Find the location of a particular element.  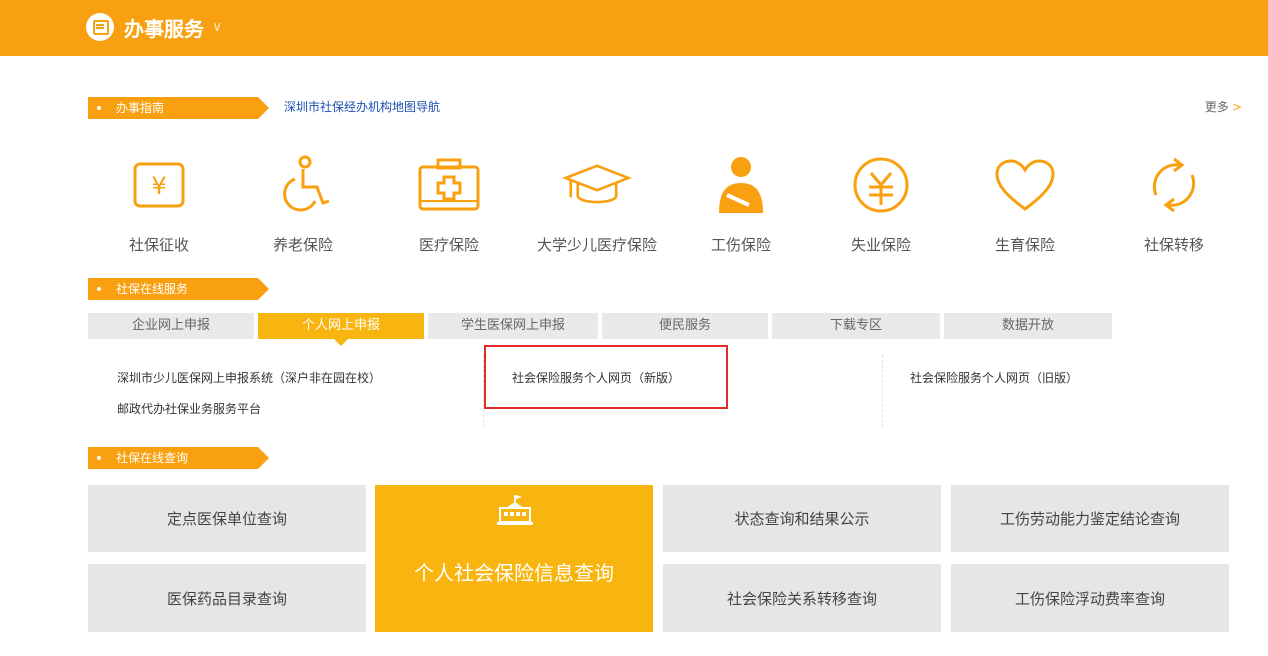

child-medical-declaration-link: 深圳市少儿医保网上申报系统（深户非在园在校） is located at coordinates (249, 377).